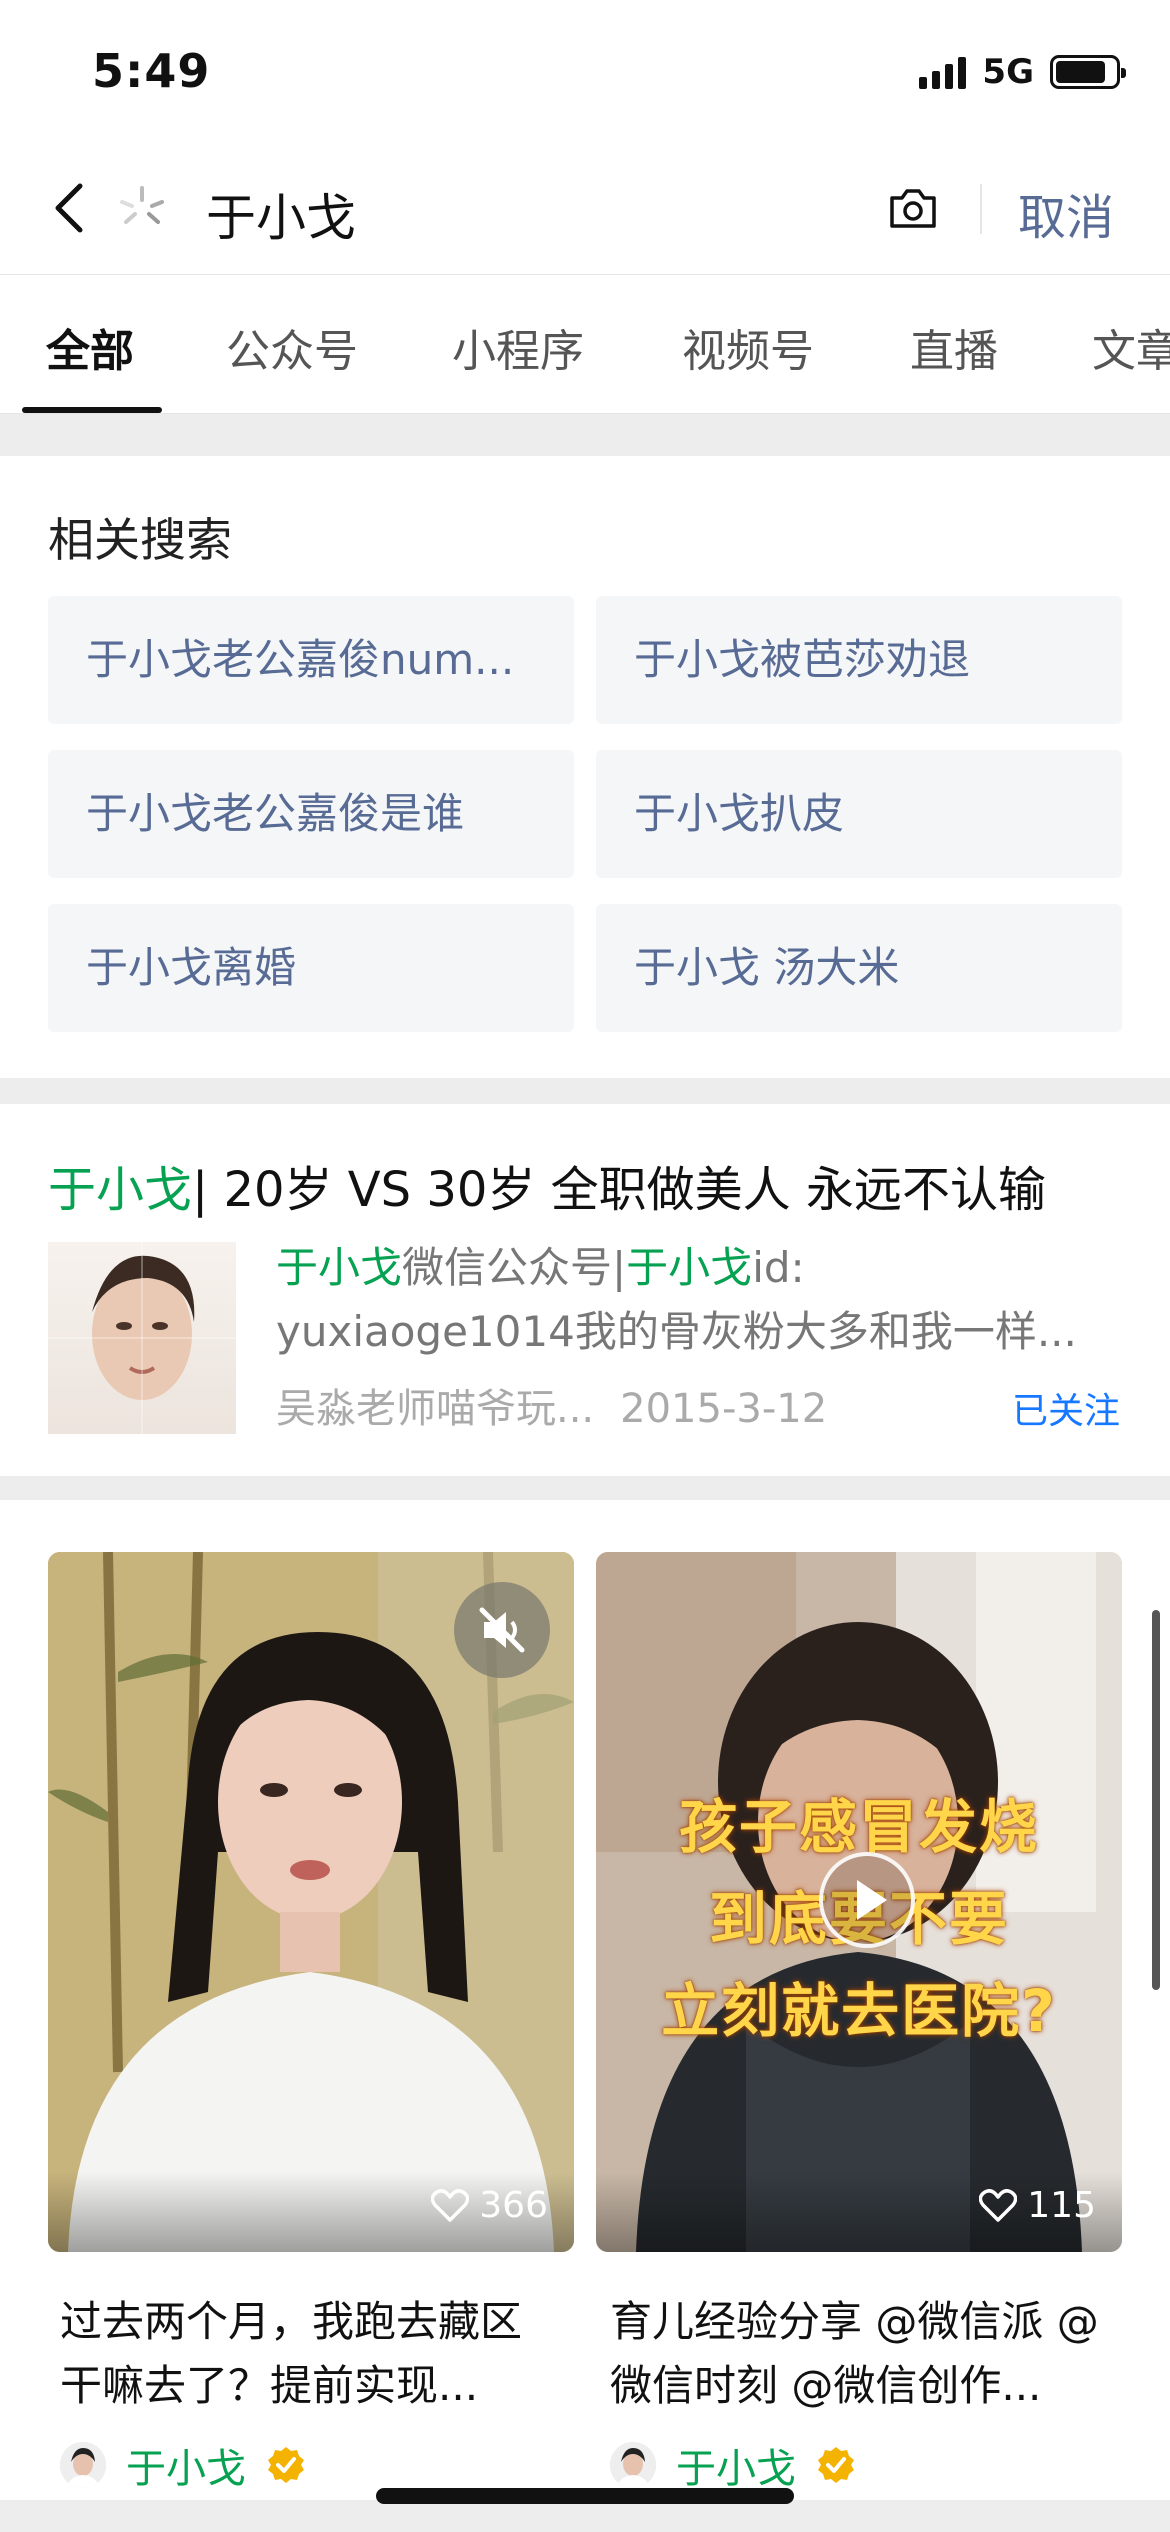  I want to click on related-search-chip: 于小戈 汤大米, so click(859, 968).